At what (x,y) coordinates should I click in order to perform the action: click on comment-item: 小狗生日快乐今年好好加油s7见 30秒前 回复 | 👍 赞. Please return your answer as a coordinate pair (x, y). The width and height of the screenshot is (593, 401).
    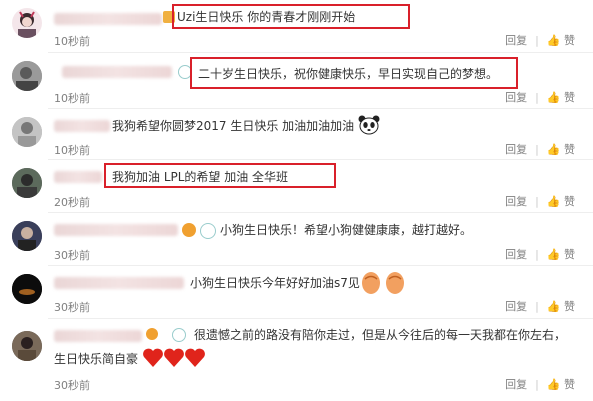
    Looking at the image, I should click on (296, 292).